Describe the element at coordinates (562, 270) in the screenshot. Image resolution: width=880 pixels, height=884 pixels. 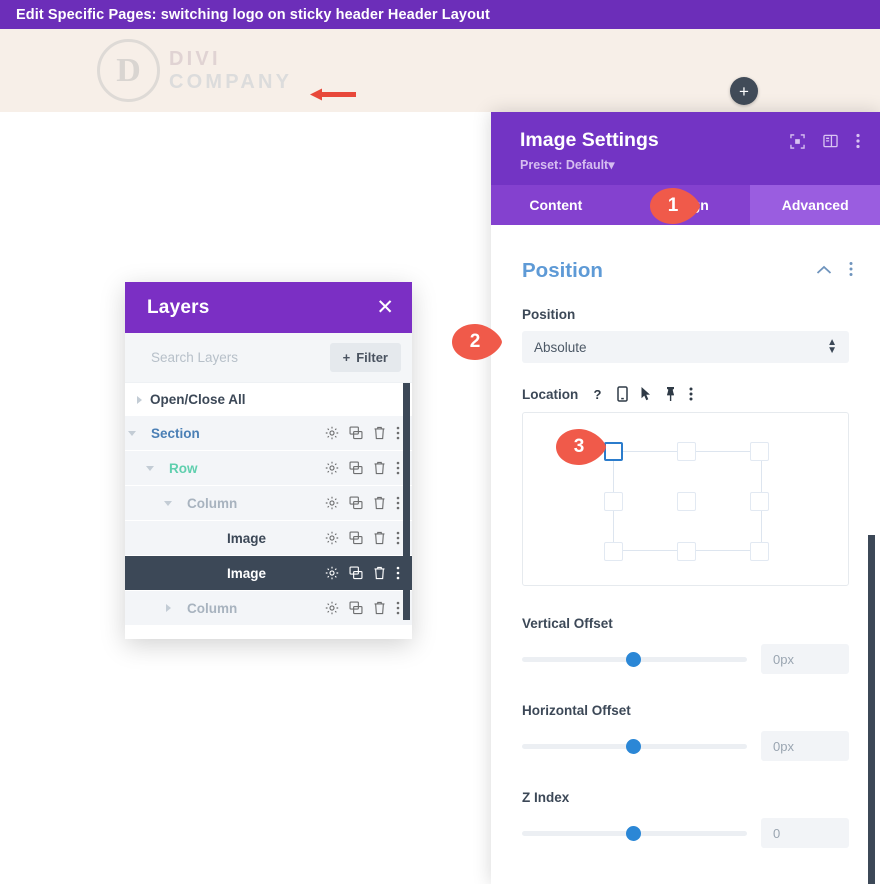
I see `section-title: Position` at that location.